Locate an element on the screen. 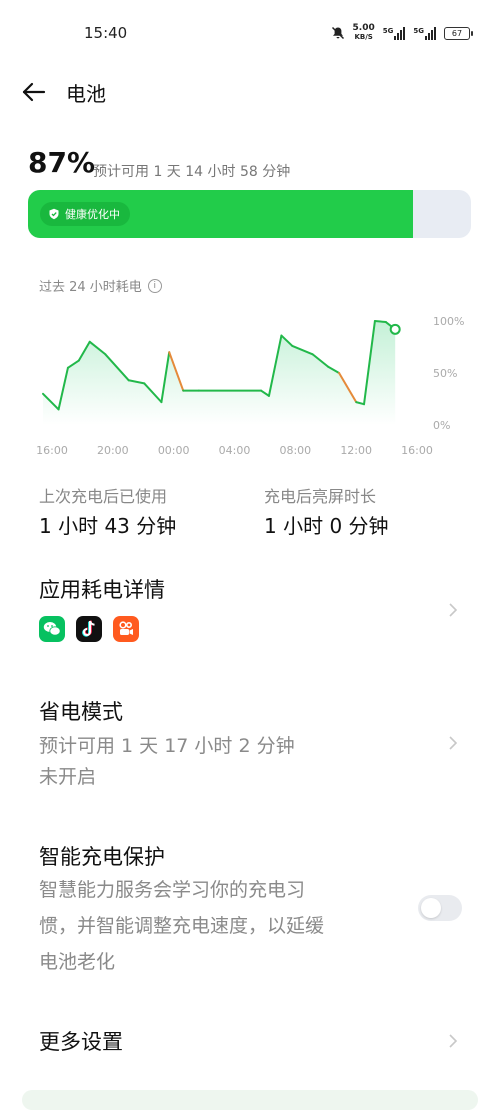 This screenshot has height=1110, width=500. smart-charge-toggle is located at coordinates (440, 908).